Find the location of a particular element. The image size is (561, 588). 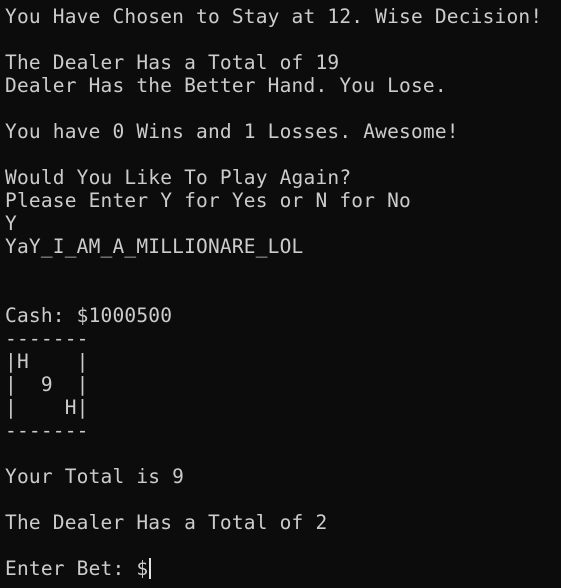

bet-prompt: Enter Bet: $ is located at coordinates (77, 568).